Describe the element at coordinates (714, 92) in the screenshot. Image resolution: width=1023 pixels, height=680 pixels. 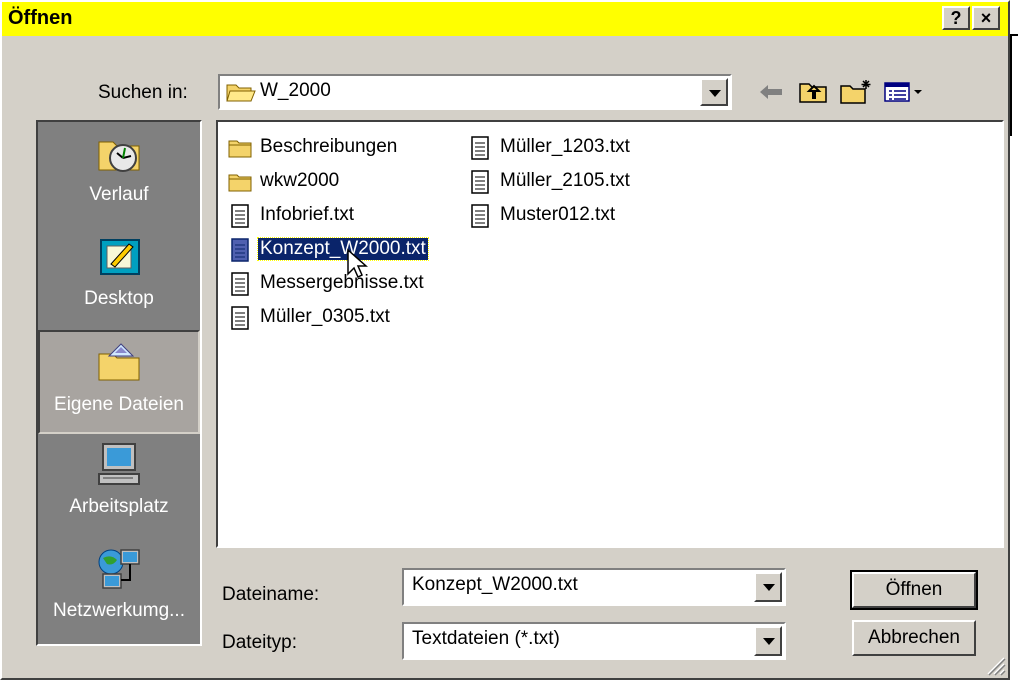
I see `lookin-dropdown-button` at that location.